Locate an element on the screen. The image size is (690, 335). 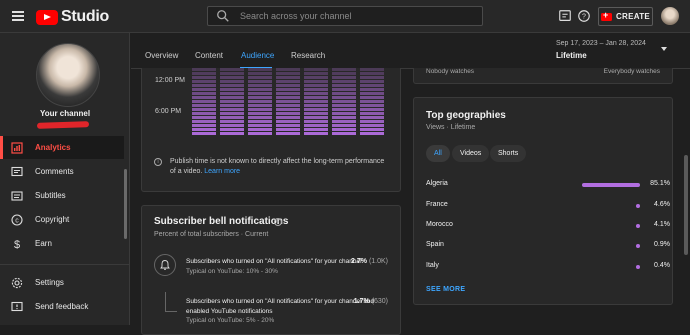
menu-icon is located at coordinates (18, 16).